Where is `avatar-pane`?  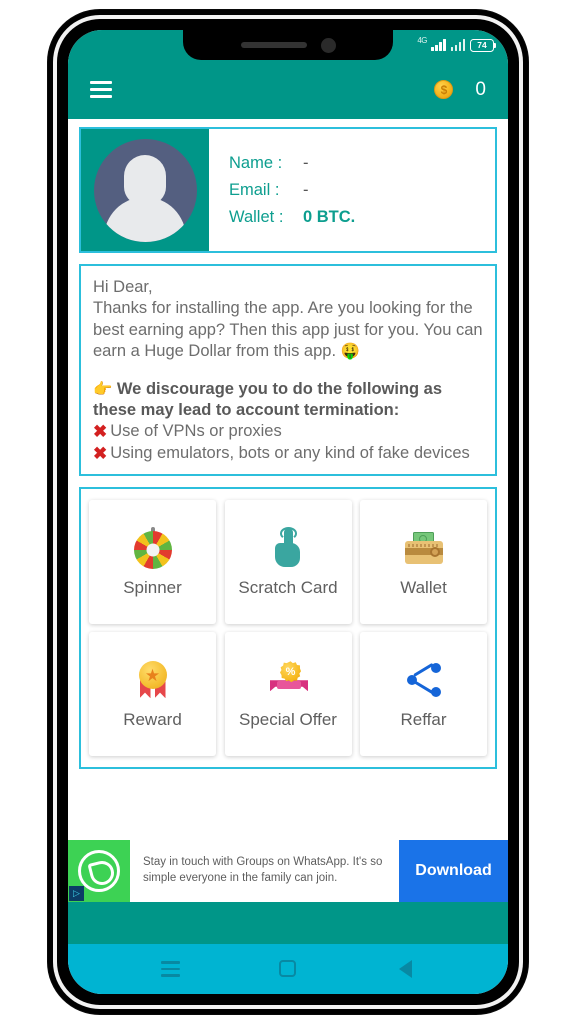 avatar-pane is located at coordinates (145, 190).